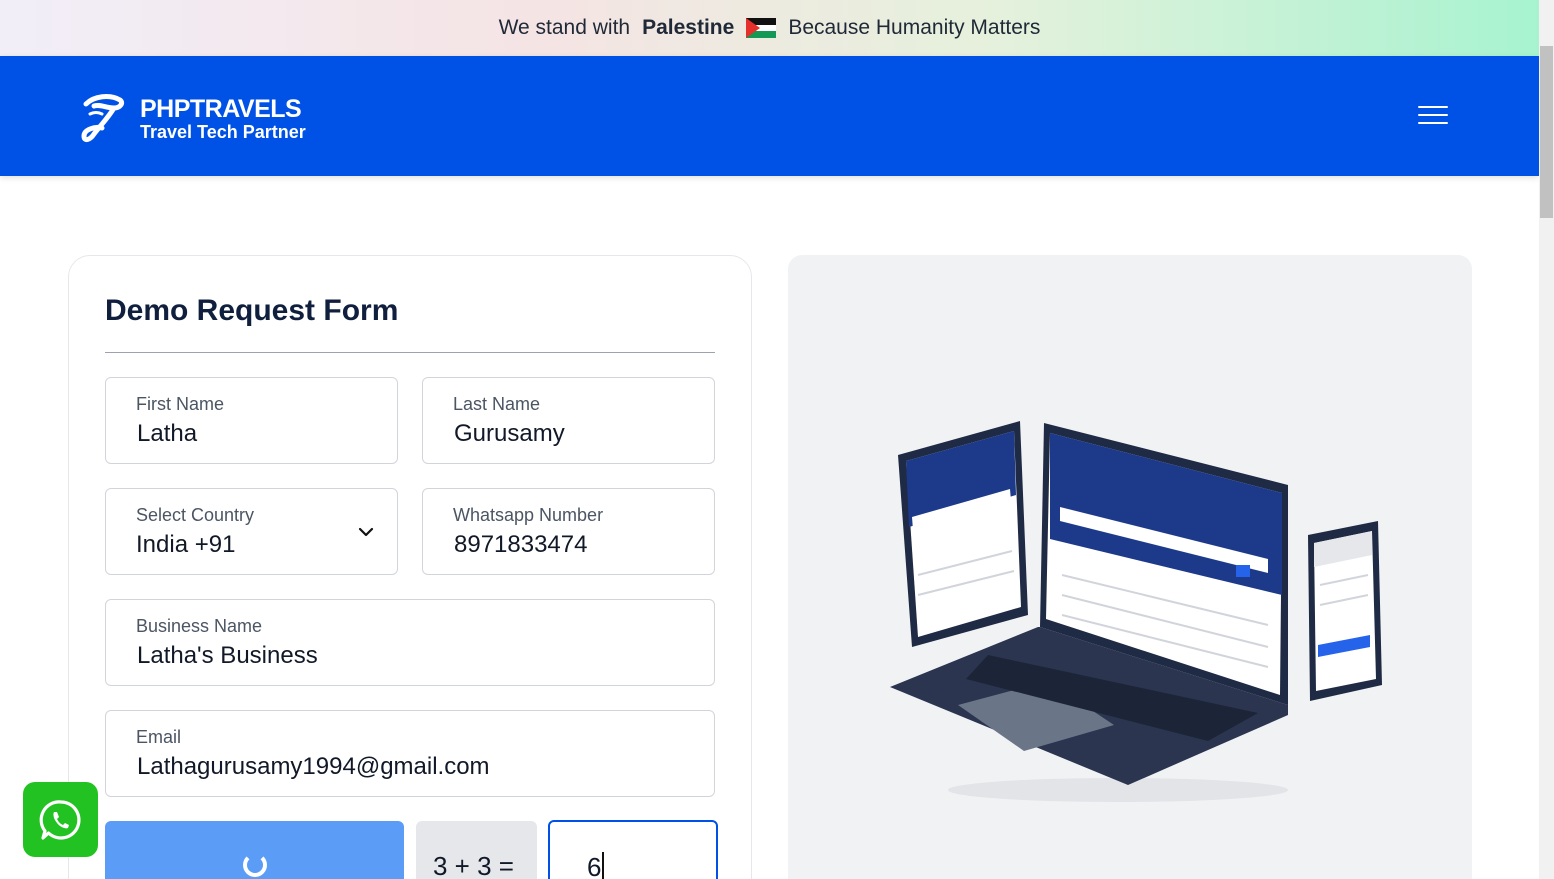  I want to click on first-name-field: First Name Latha, so click(251, 420).